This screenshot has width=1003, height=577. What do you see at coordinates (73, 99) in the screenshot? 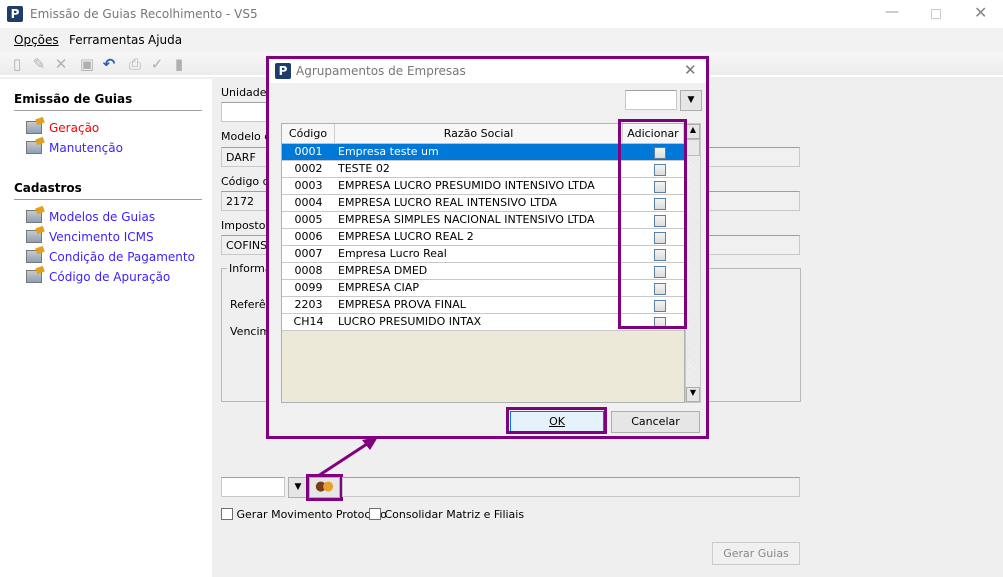
I see `section-emissao: Emissão de Guias` at bounding box center [73, 99].